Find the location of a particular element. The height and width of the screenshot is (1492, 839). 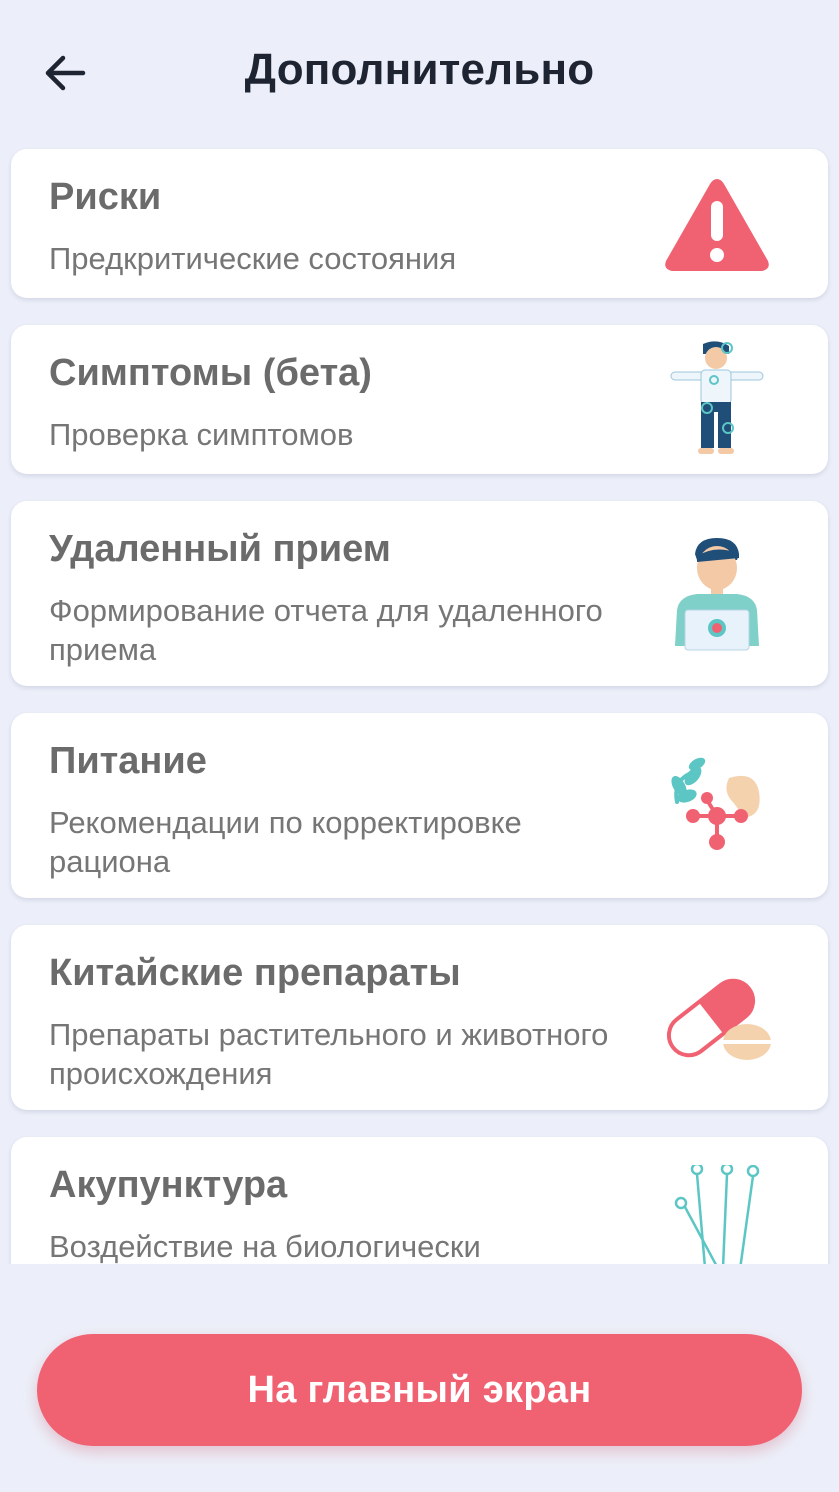

menu-item-risks: Риски Предкритические состояния is located at coordinates (419, 223).